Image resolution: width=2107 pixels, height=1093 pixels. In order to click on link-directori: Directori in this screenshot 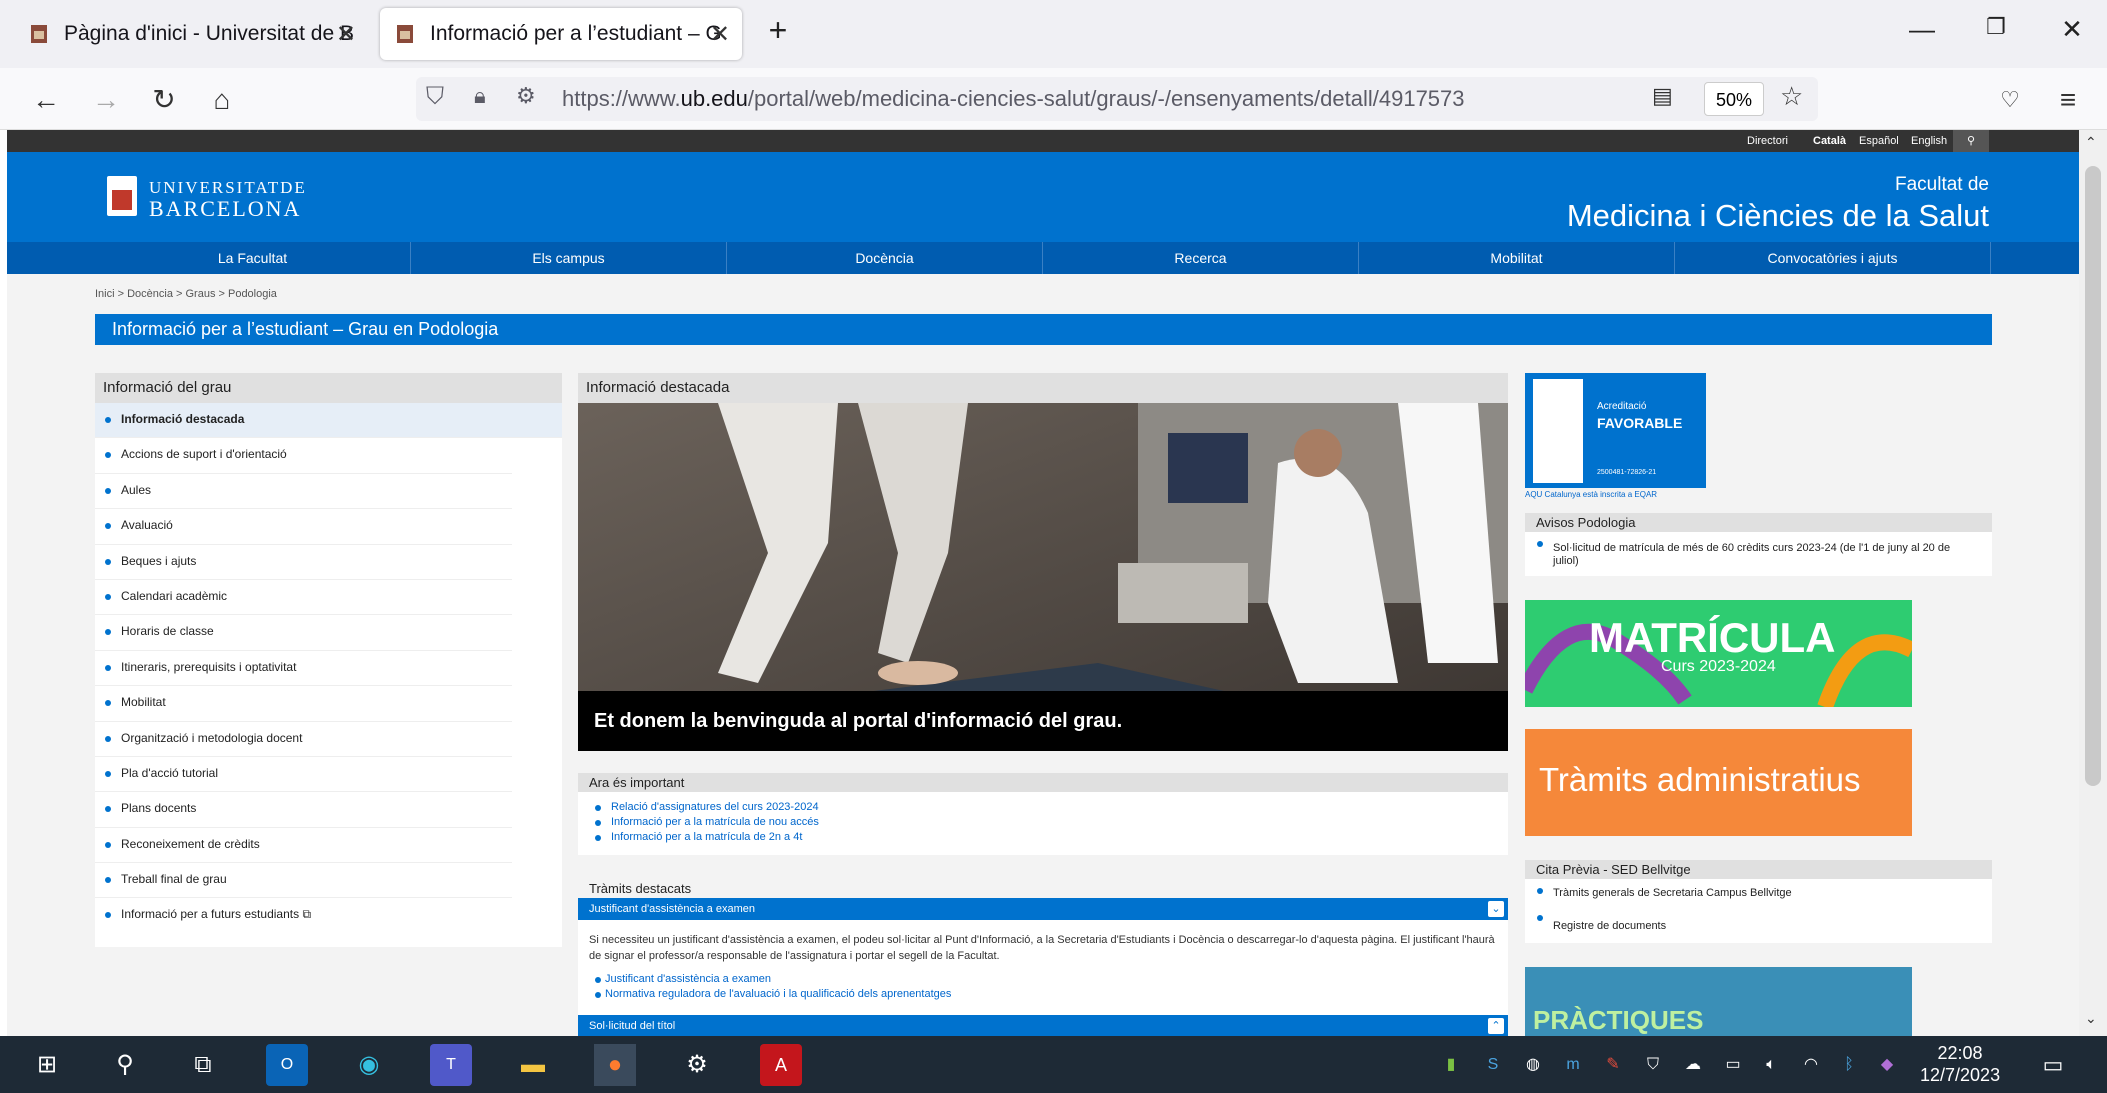, I will do `click(1767, 141)`.